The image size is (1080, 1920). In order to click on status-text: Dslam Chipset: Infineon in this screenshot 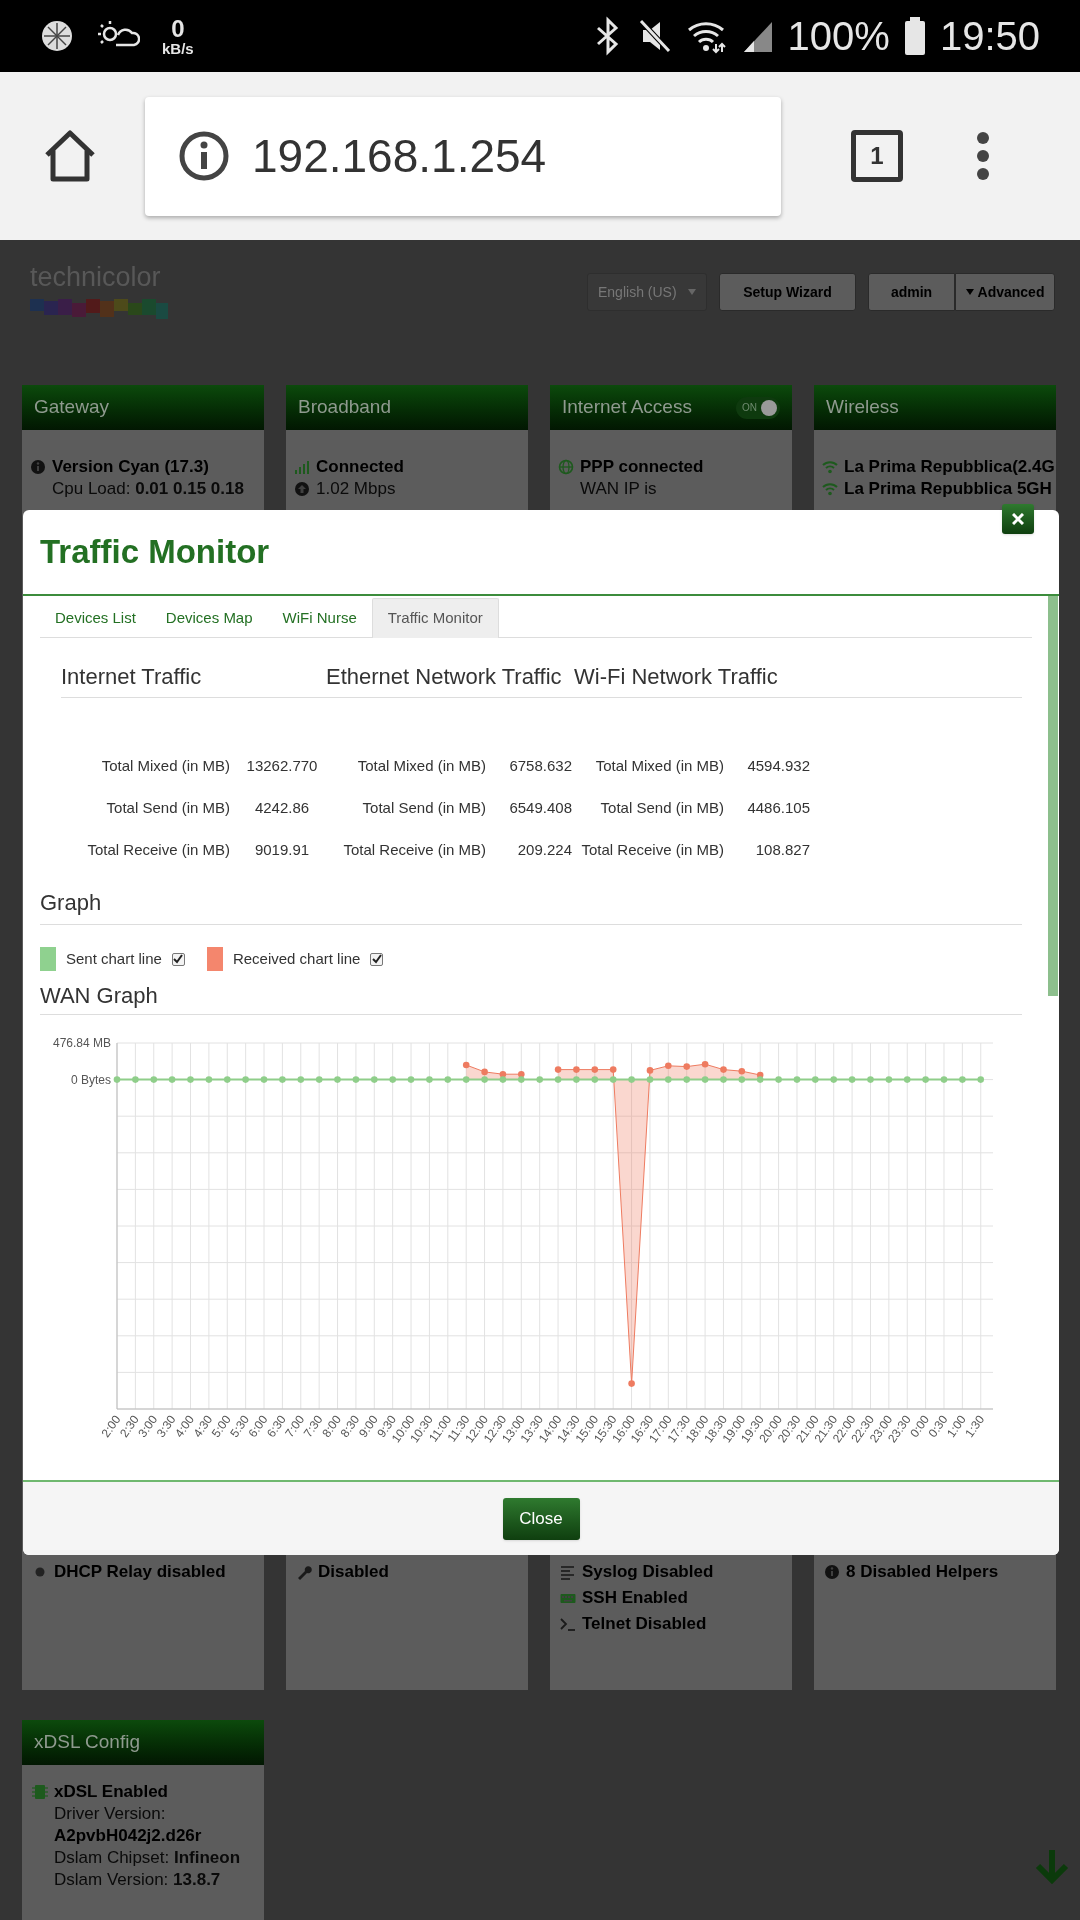, I will do `click(147, 1858)`.